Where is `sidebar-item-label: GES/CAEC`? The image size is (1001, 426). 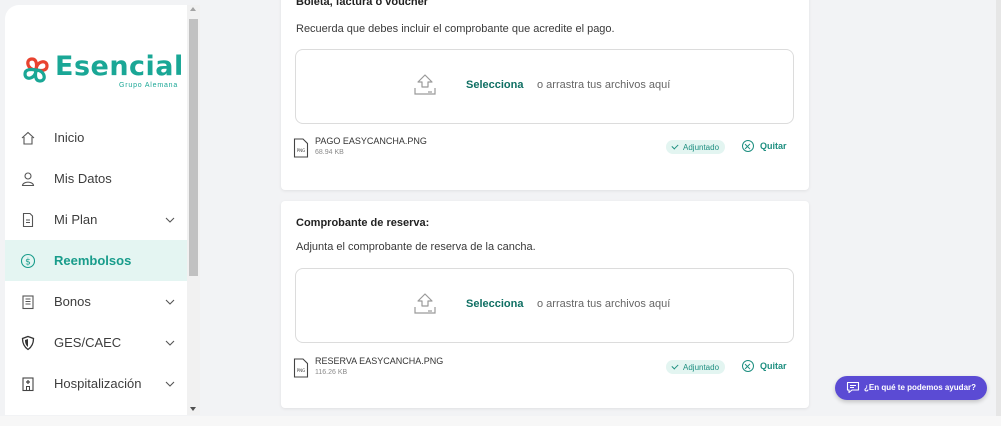 sidebar-item-label: GES/CAEC is located at coordinates (88, 342).